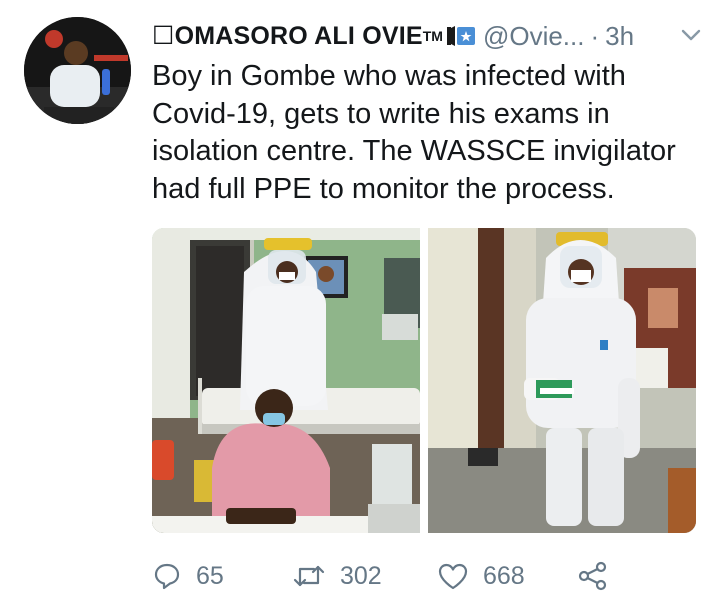 Image resolution: width=720 pixels, height=612 pixels. I want to click on flag-emoji-icon, so click(460, 36).